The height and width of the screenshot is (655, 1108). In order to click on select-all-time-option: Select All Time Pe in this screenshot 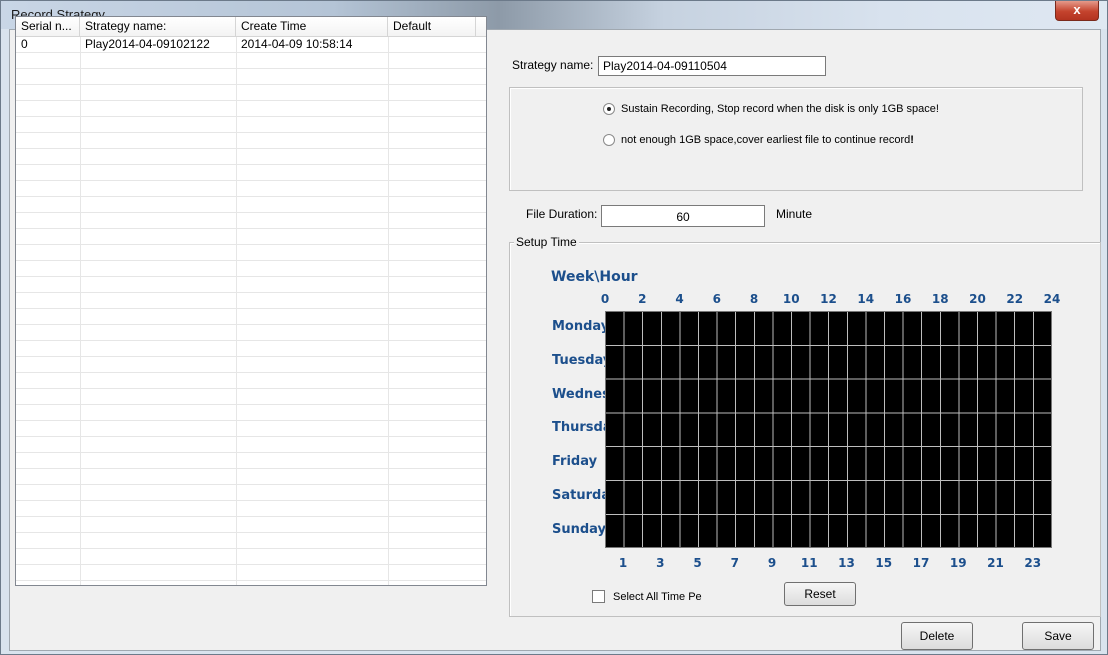, I will do `click(647, 596)`.